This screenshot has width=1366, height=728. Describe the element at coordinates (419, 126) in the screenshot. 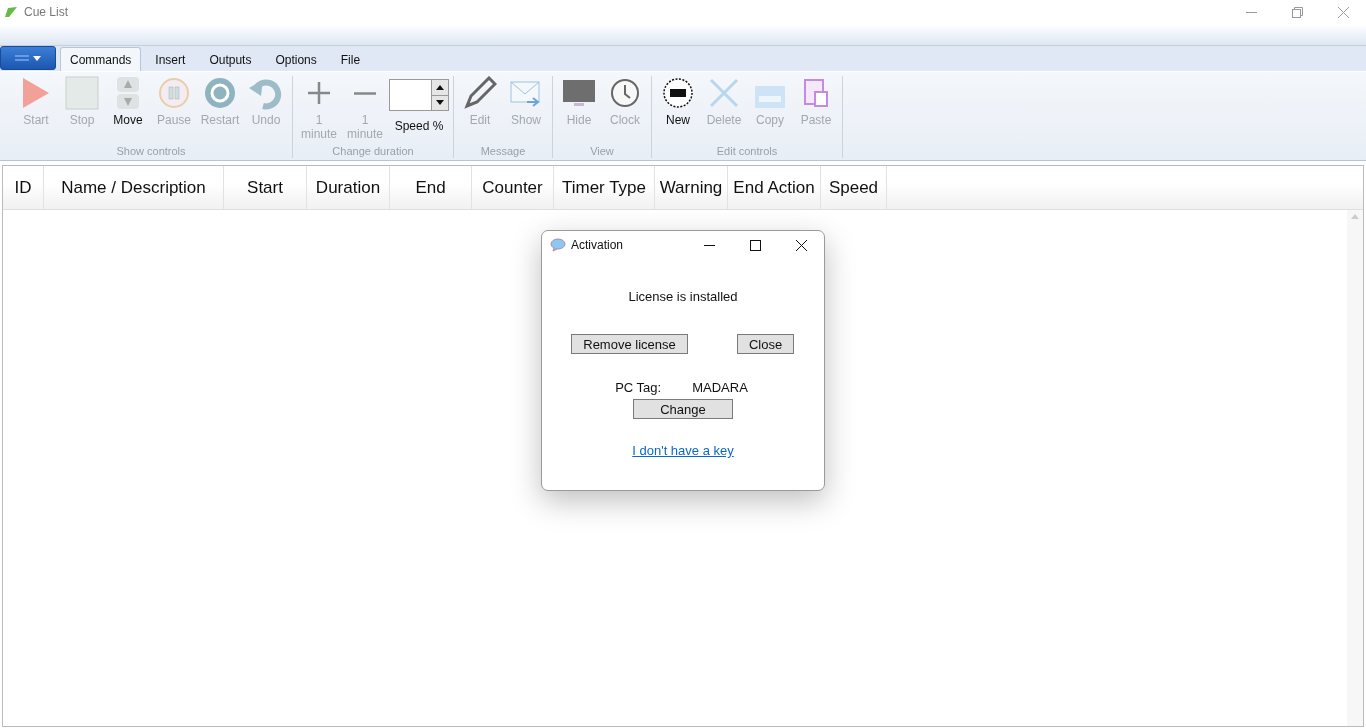

I see `speed-label: Speed %` at that location.